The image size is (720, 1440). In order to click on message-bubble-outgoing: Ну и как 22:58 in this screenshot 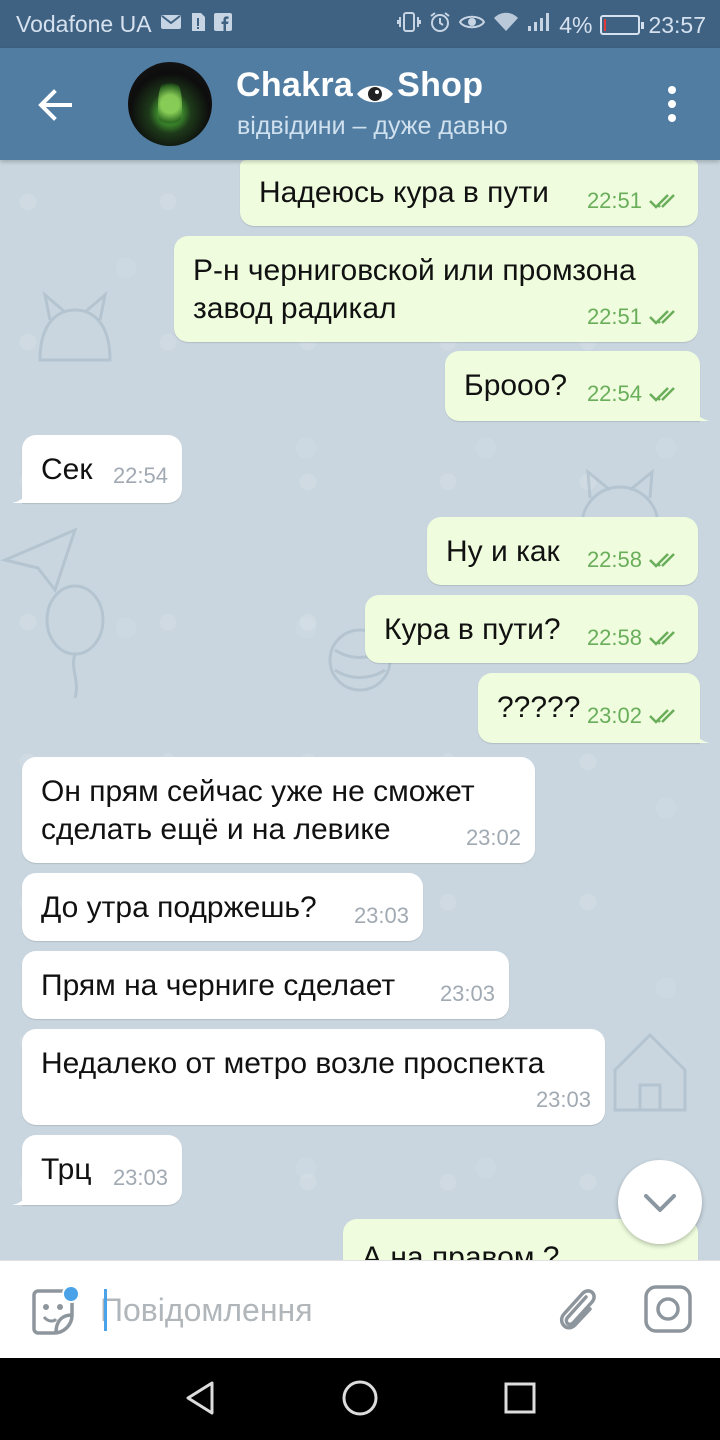, I will do `click(562, 551)`.